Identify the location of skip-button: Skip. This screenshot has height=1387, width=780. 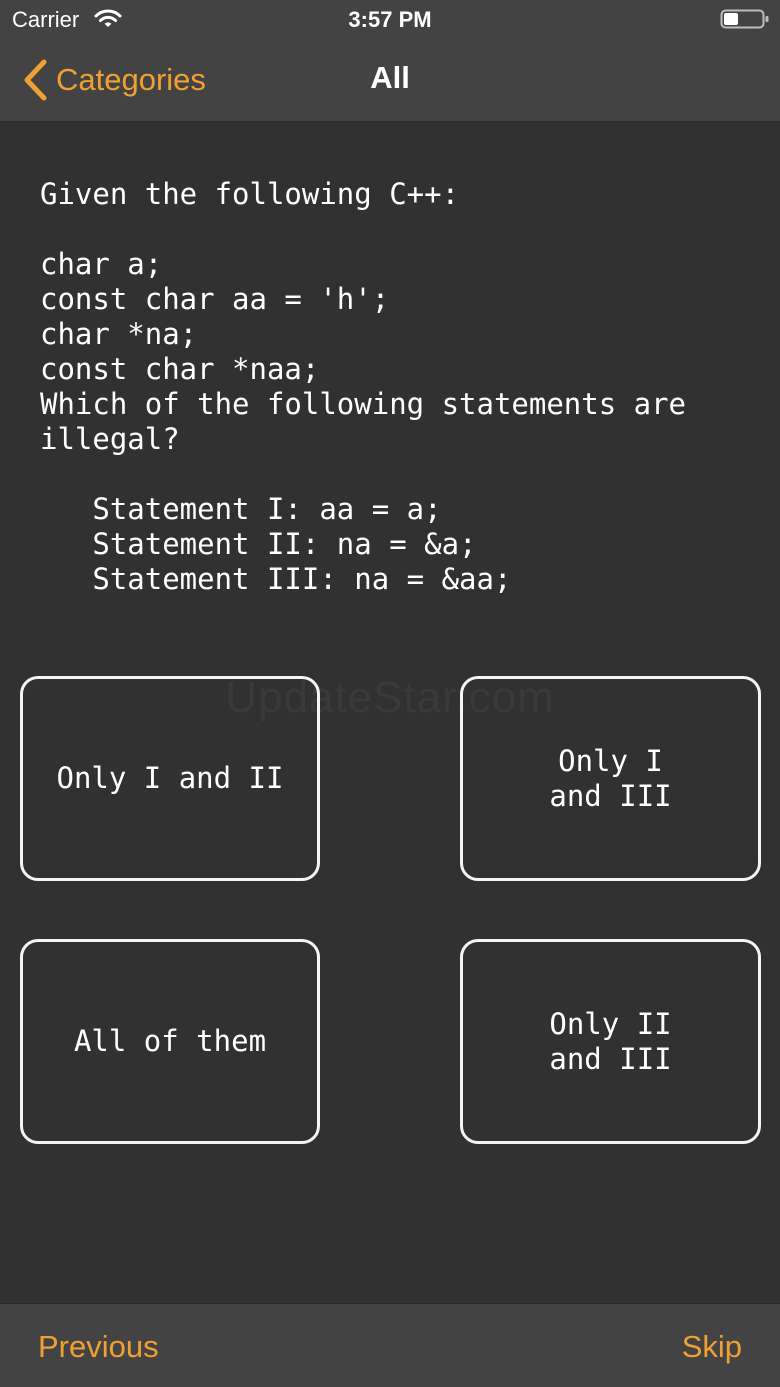
(712, 1347).